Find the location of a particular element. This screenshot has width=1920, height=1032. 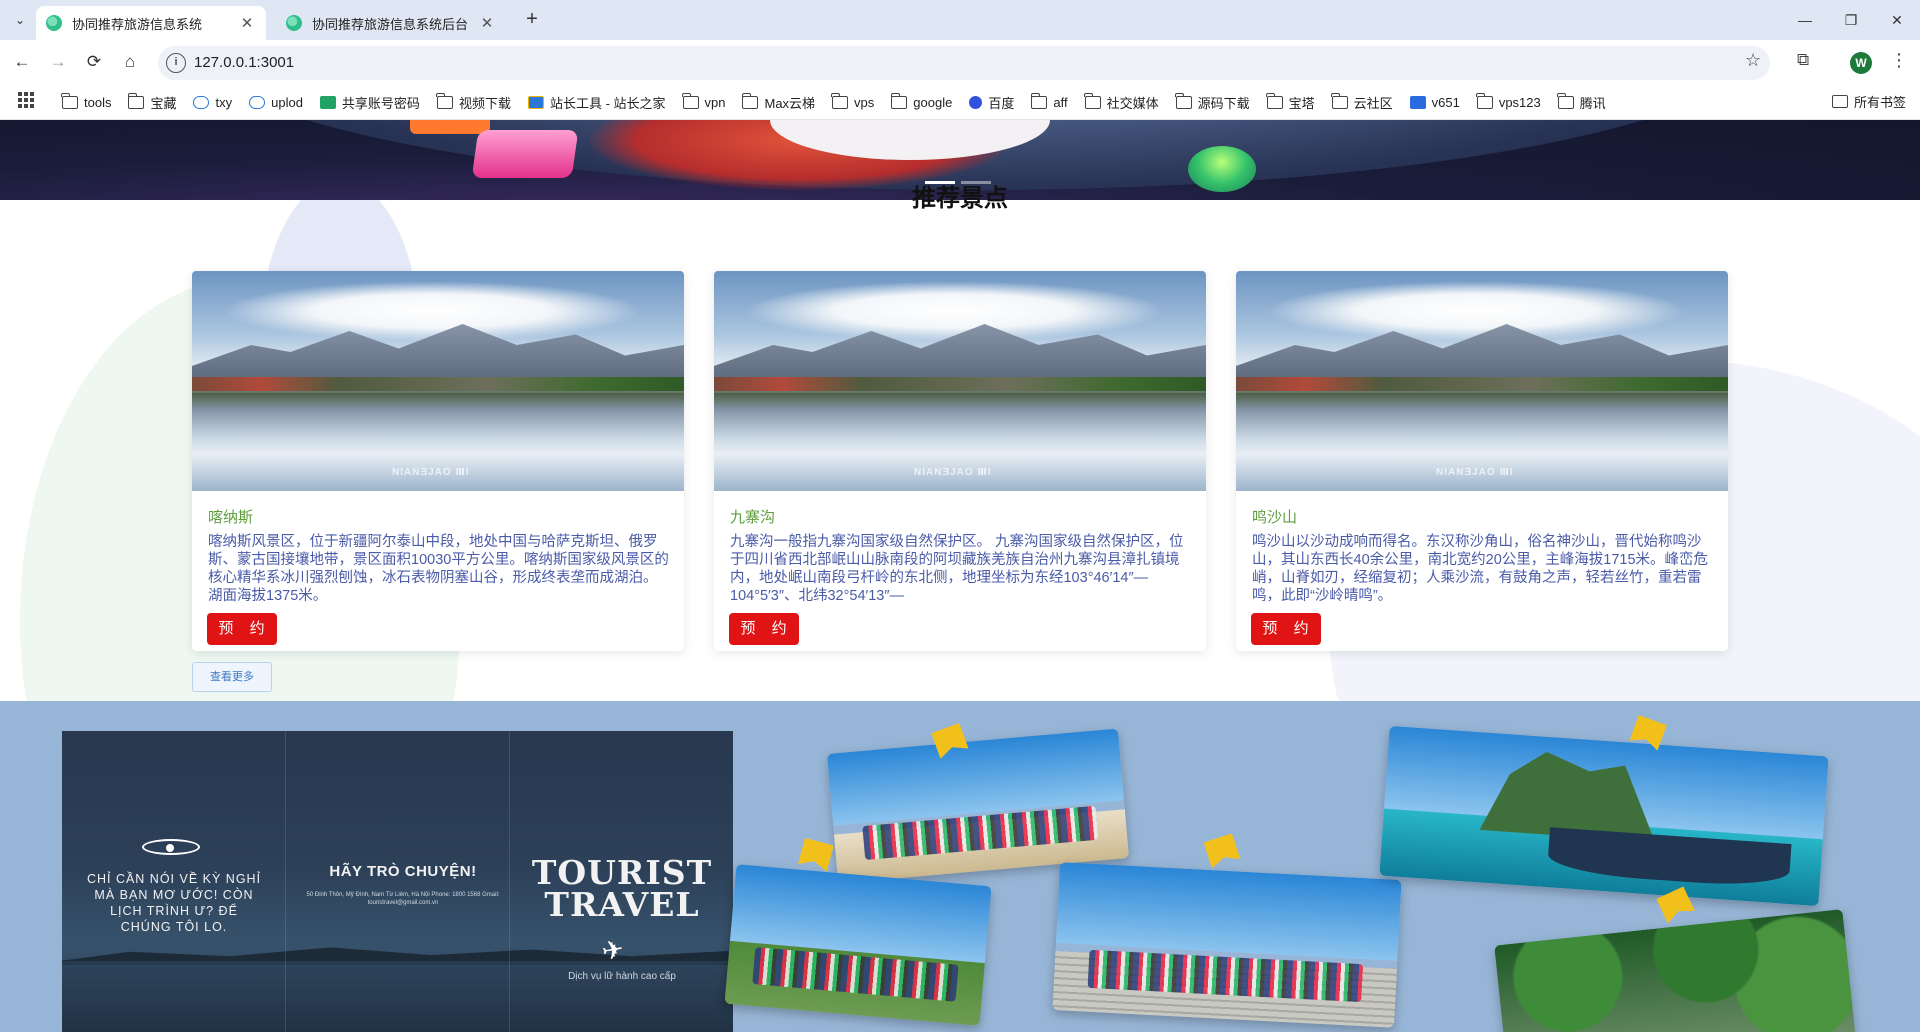

restore-button: ❐ is located at coordinates (1851, 20).